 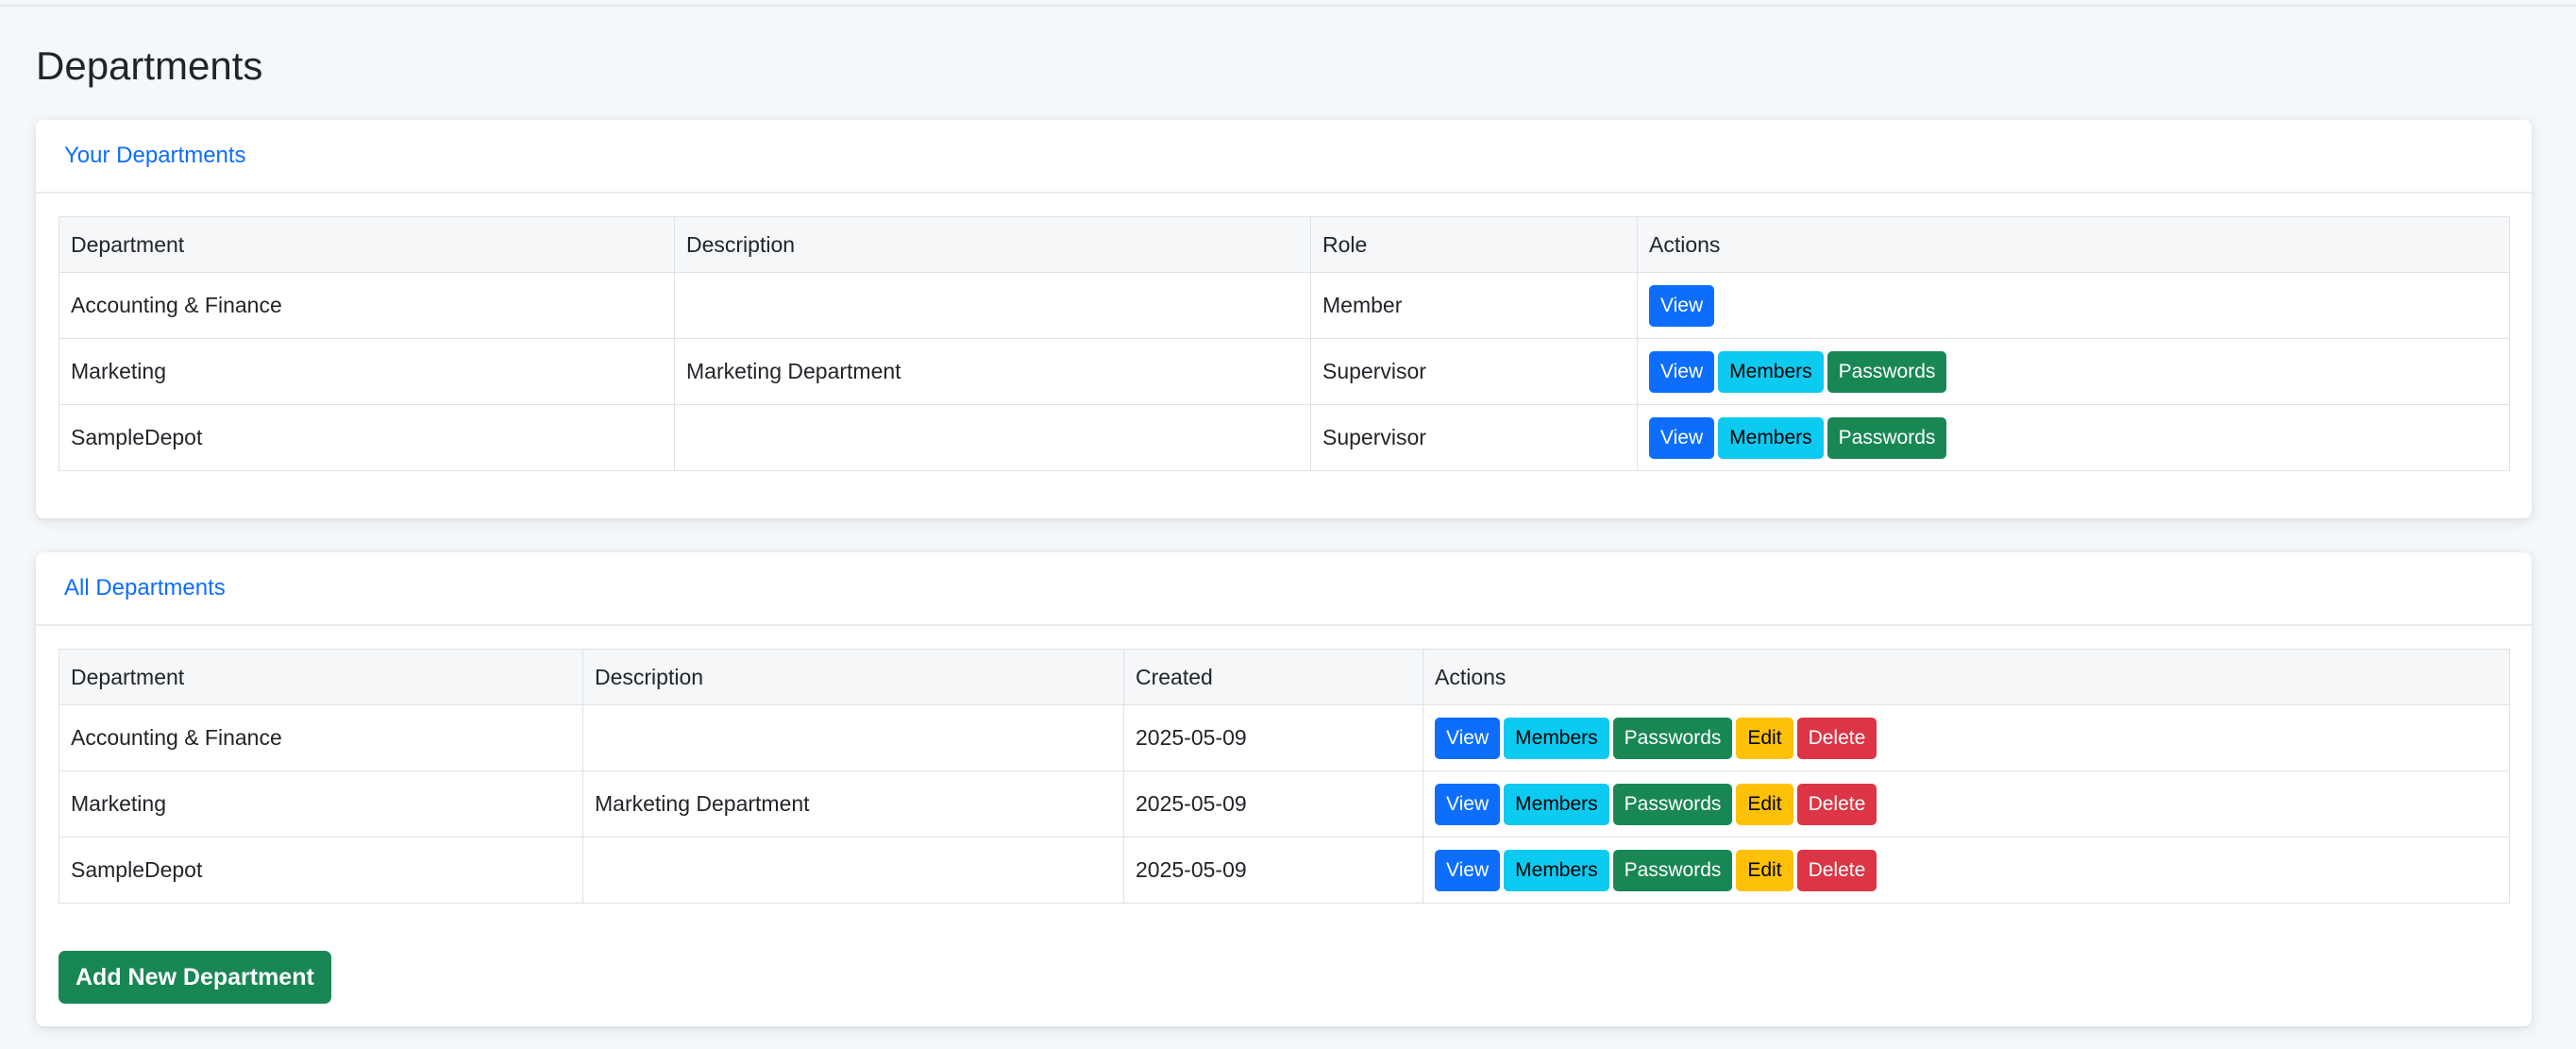 What do you see at coordinates (145, 588) in the screenshot?
I see `all-departments-title: All Departments` at bounding box center [145, 588].